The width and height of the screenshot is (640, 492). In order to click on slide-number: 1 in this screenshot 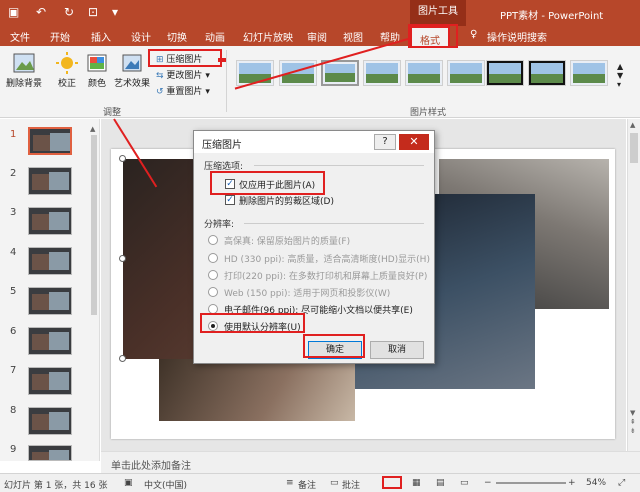, I will do `click(13, 134)`.